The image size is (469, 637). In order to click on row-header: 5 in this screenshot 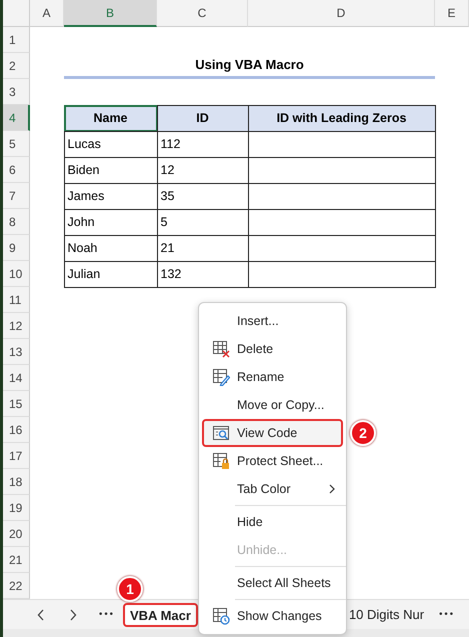, I will do `click(16, 144)`.